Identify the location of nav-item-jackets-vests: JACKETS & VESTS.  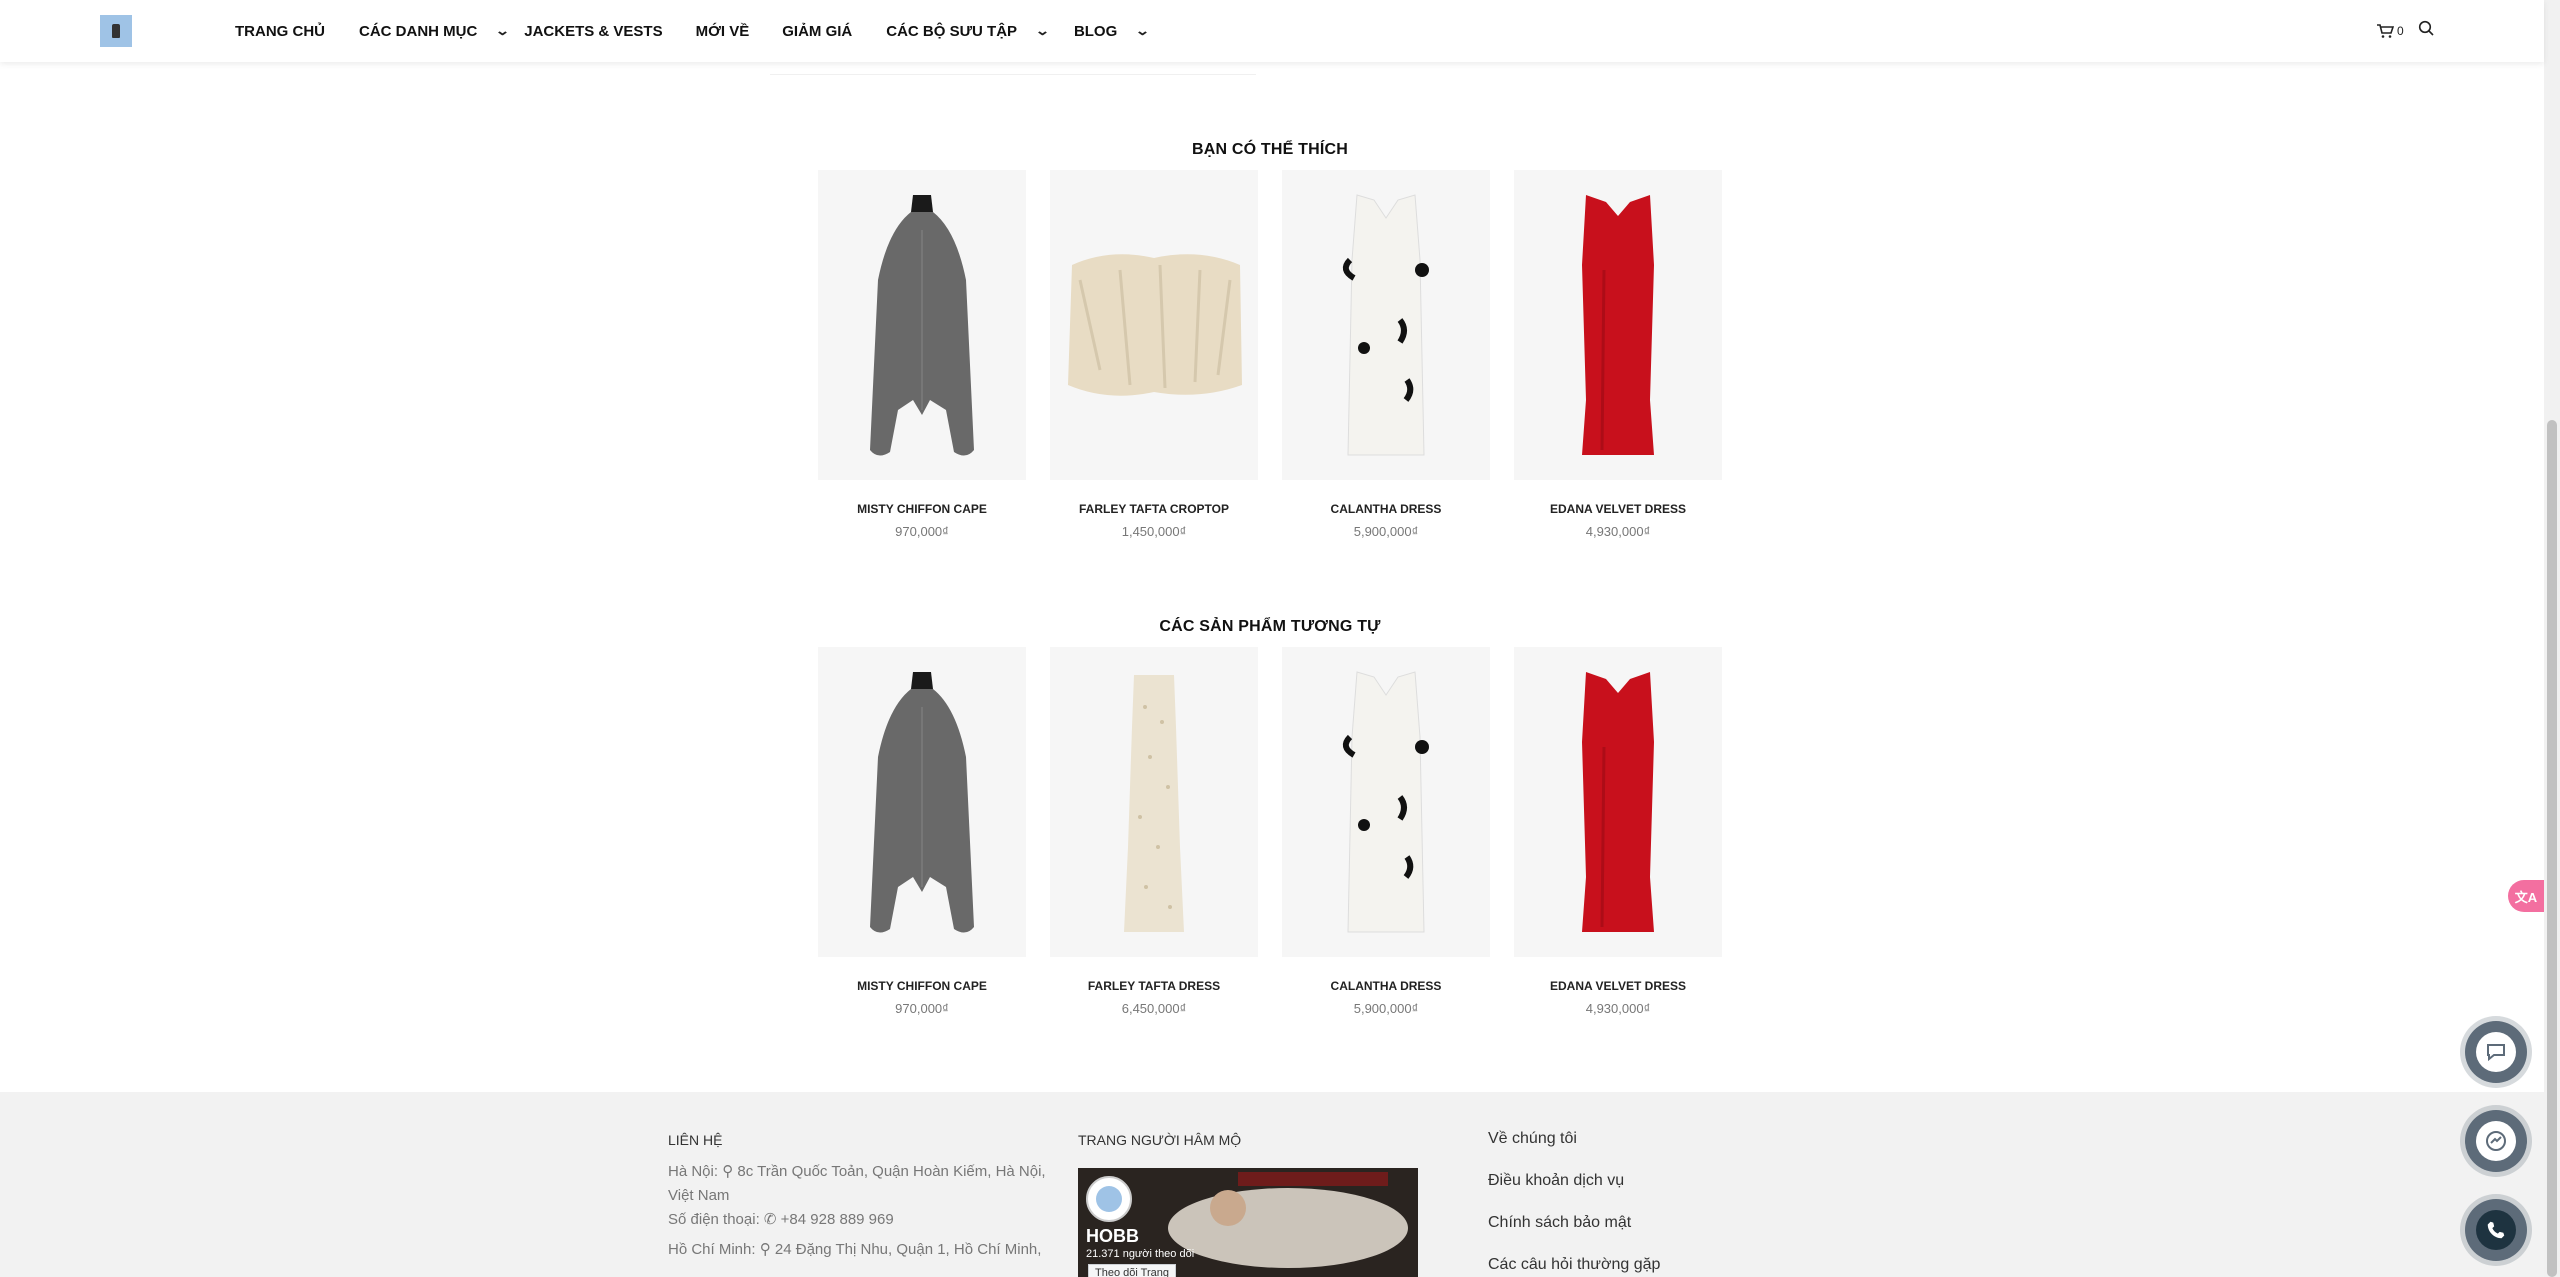
(593, 31).